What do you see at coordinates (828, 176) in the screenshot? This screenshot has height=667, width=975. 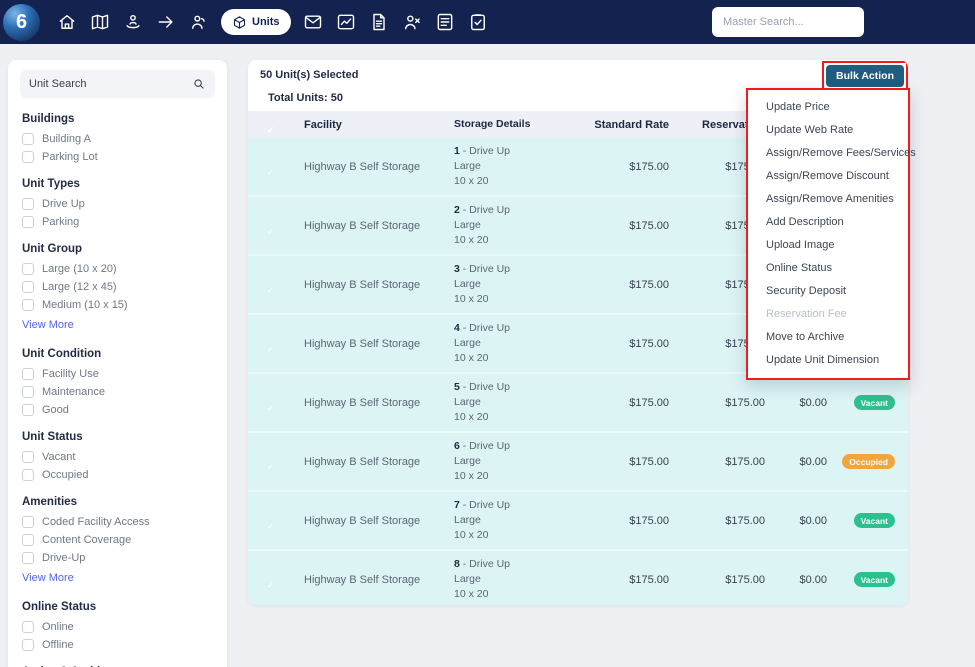 I see `menu-item-assign-remove-discount: Assign/Remove Discount` at bounding box center [828, 176].